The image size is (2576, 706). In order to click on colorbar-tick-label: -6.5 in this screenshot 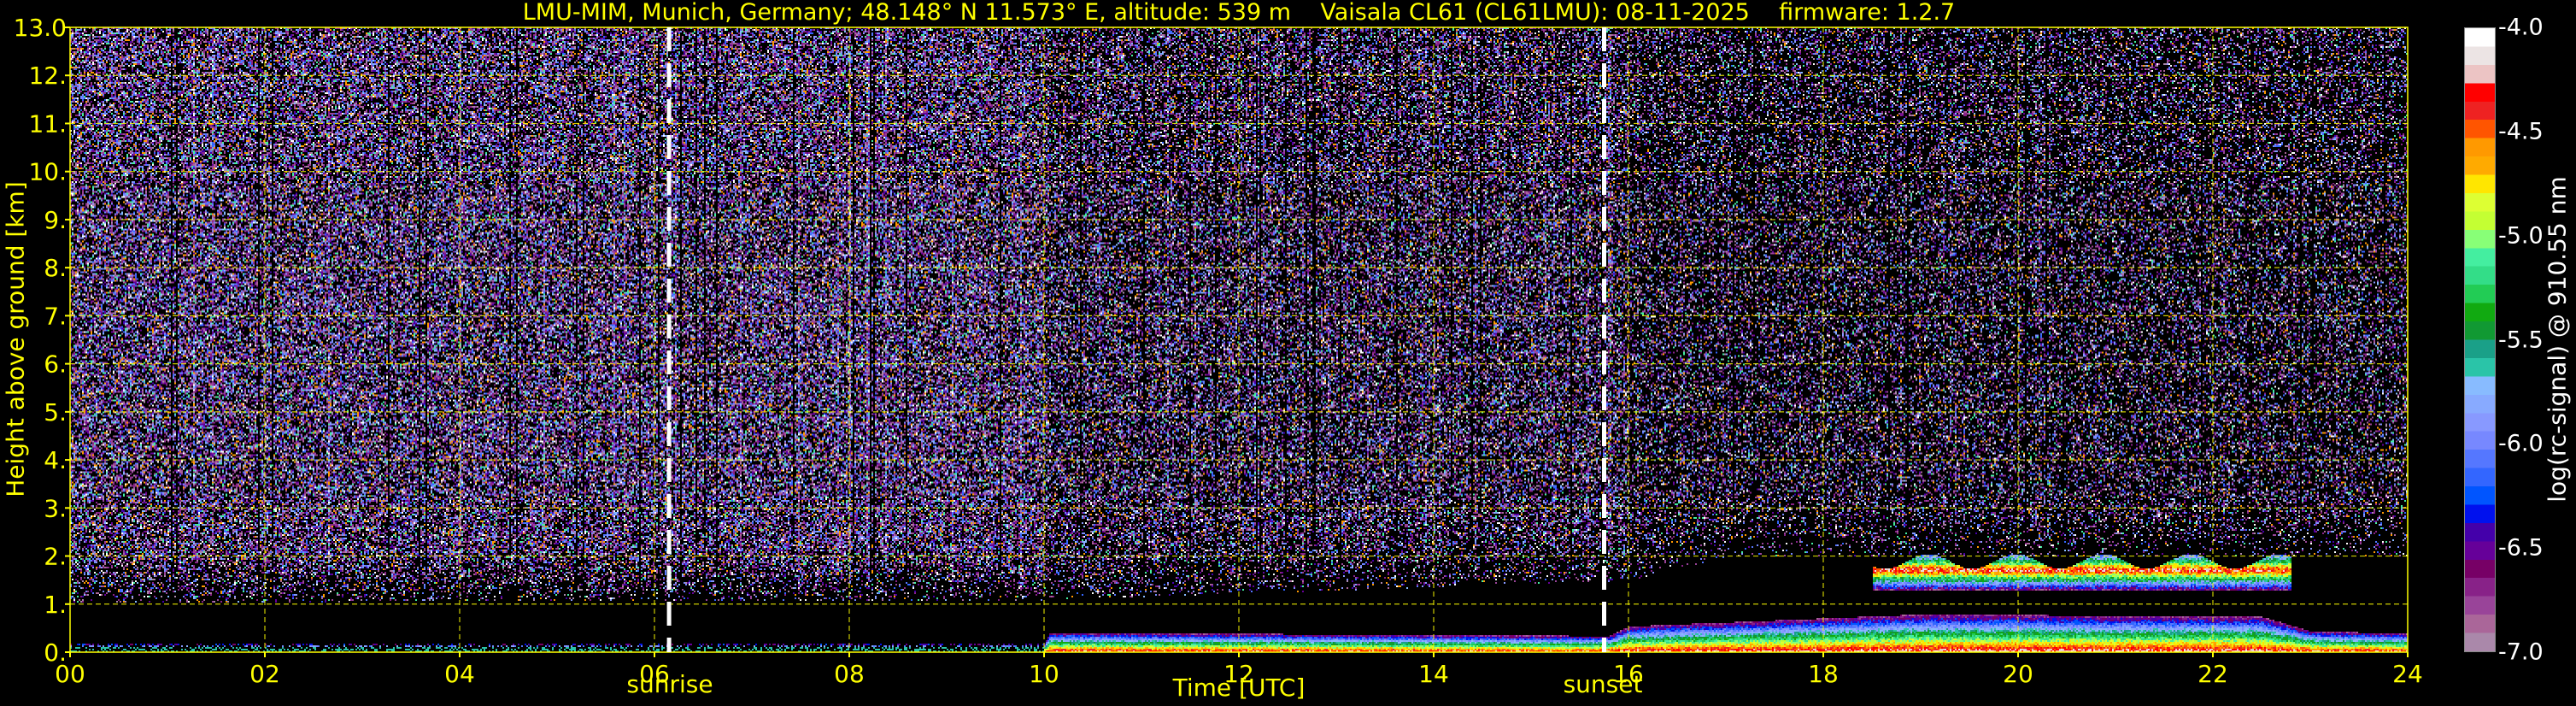, I will do `click(2521, 548)`.